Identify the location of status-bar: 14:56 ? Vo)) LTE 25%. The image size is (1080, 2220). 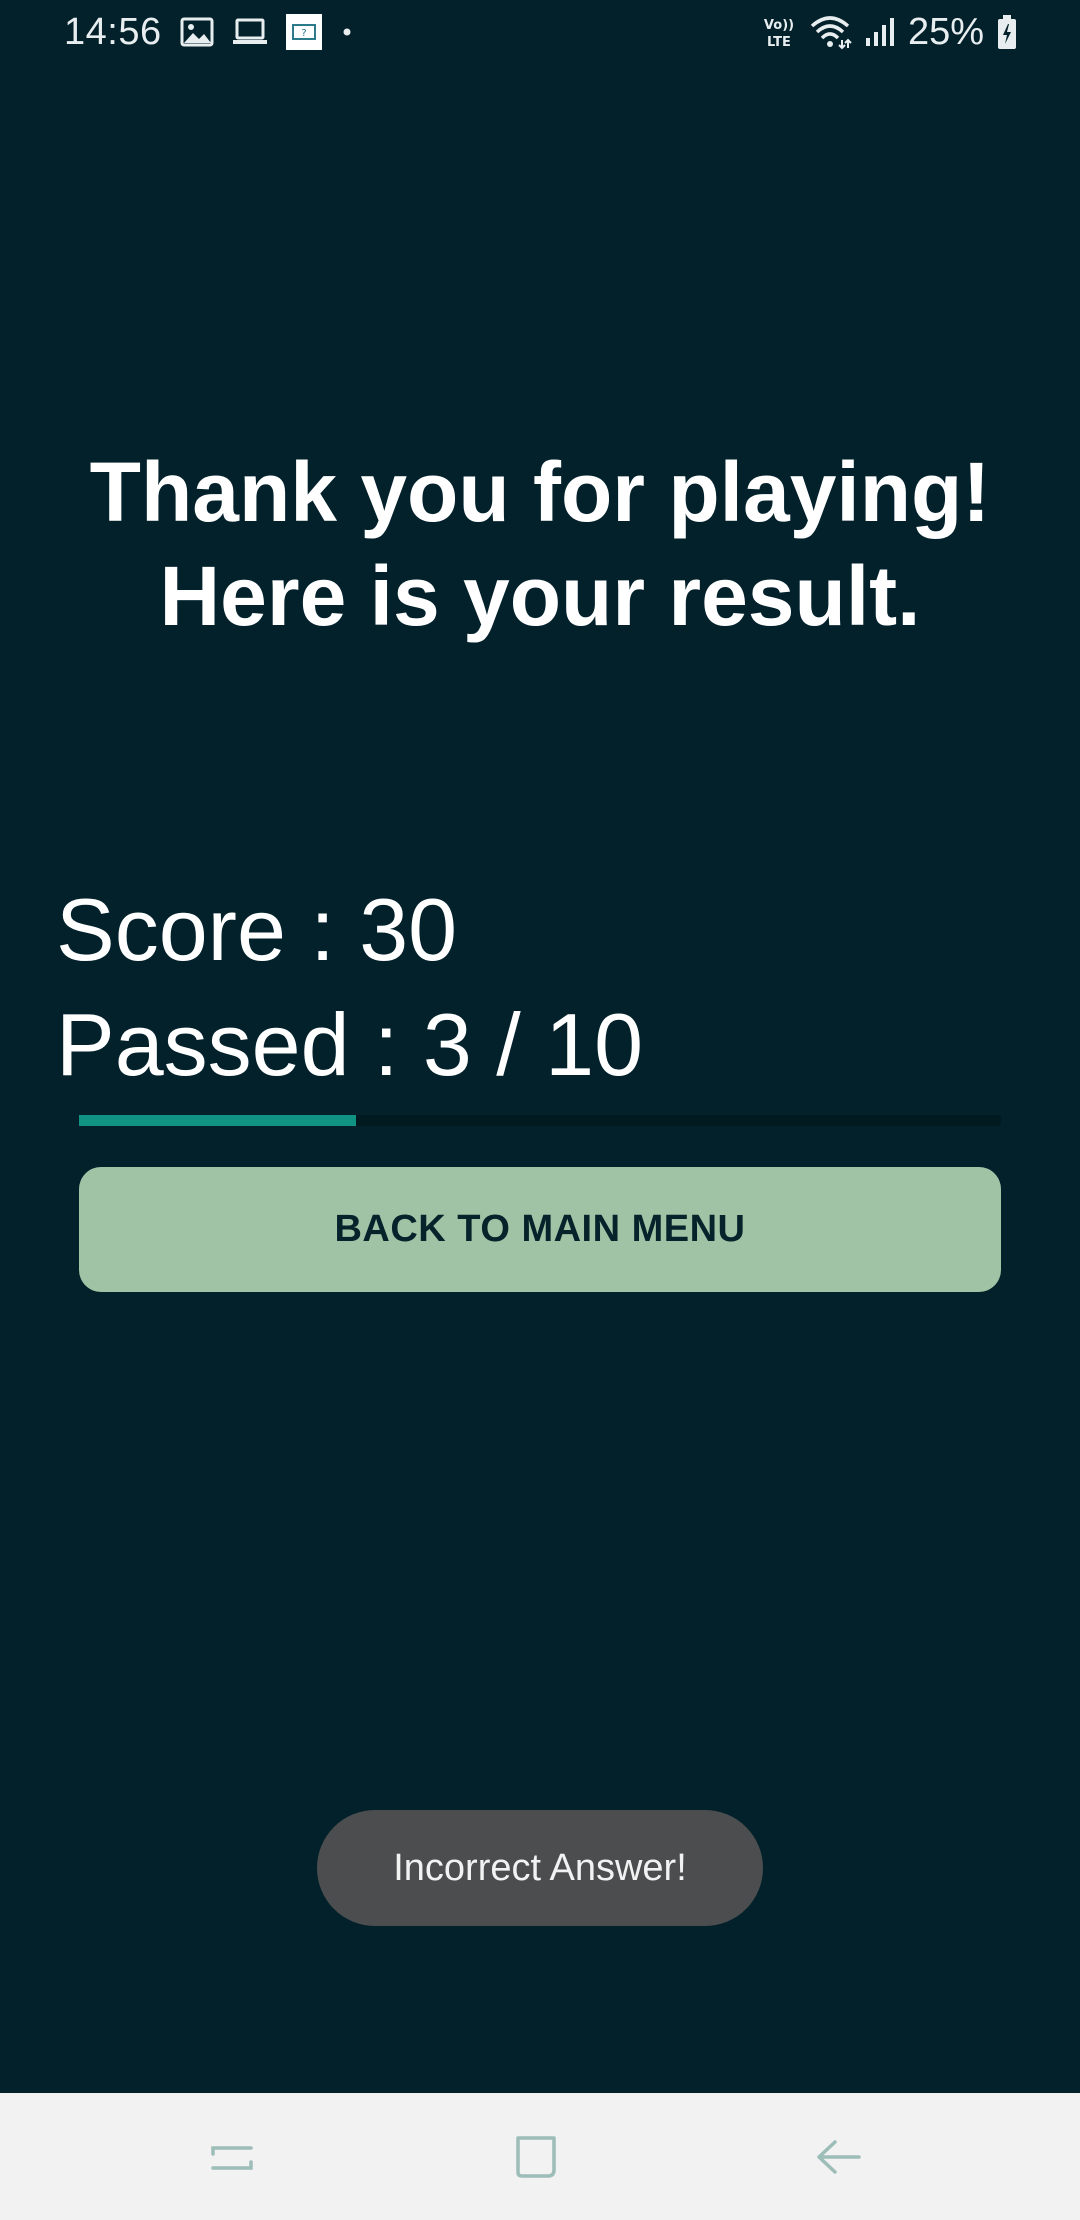
(540, 32).